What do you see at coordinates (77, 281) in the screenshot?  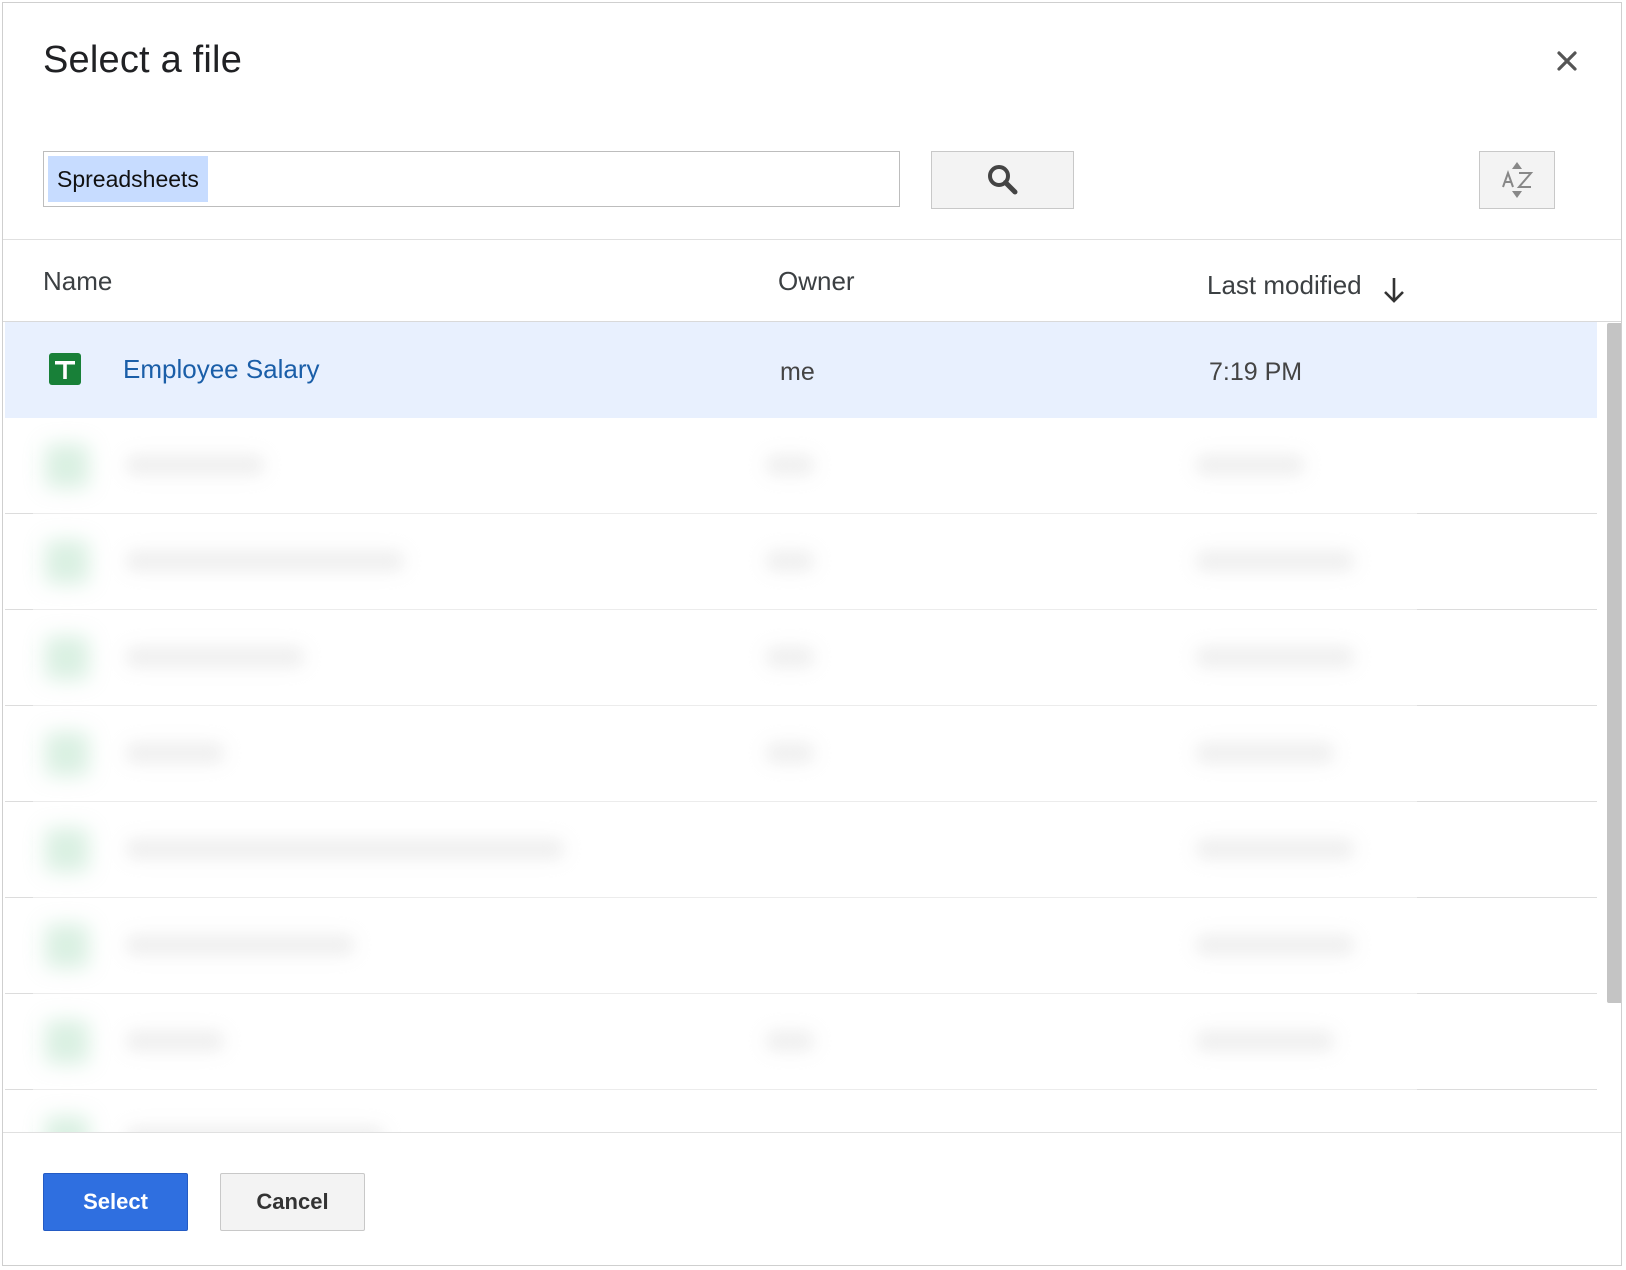 I see `column-header-name: Name` at bounding box center [77, 281].